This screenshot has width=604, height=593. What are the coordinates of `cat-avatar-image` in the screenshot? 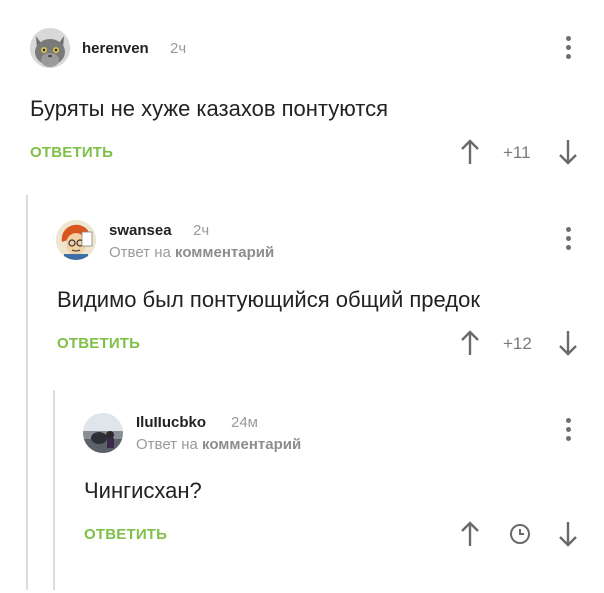 It's located at (50, 48).